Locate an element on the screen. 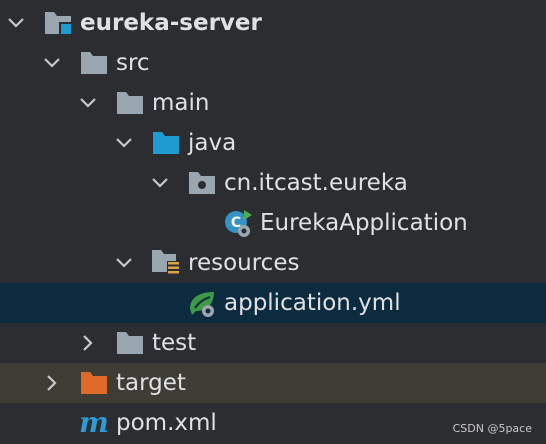 The width and height of the screenshot is (546, 444). maven-icon: m is located at coordinates (94, 423).